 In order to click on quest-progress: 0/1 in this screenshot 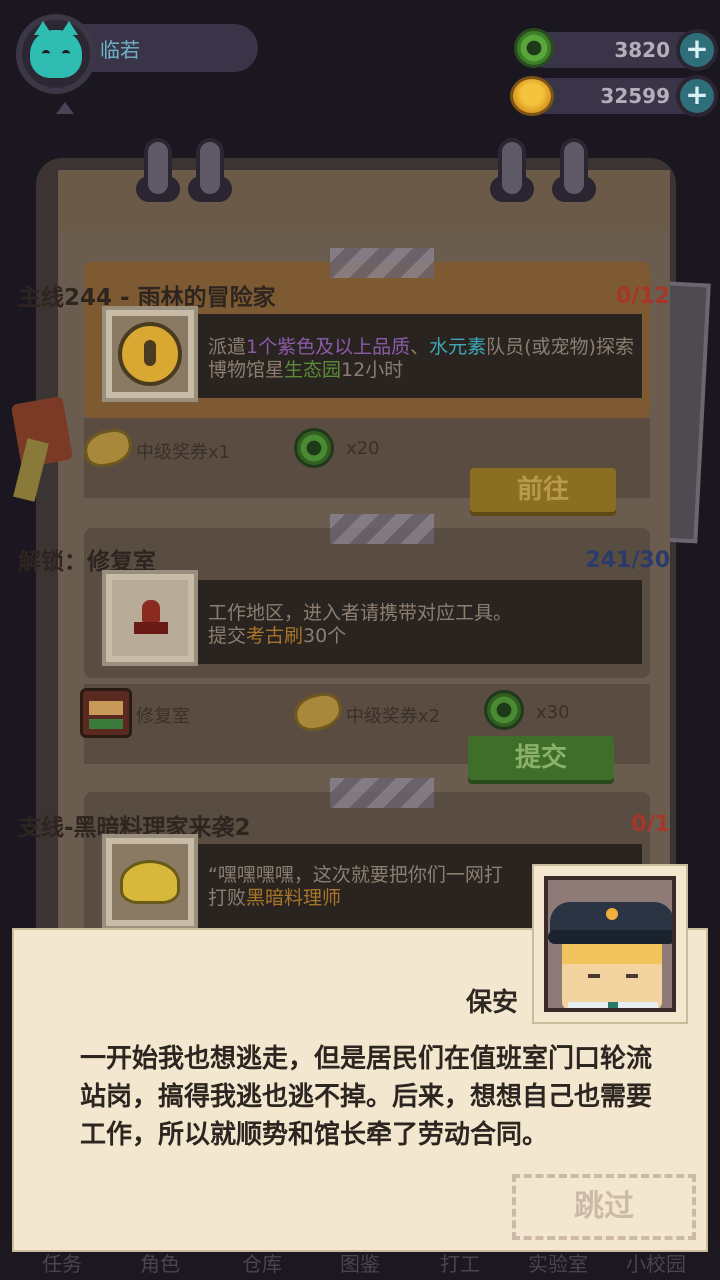, I will do `click(650, 824)`.